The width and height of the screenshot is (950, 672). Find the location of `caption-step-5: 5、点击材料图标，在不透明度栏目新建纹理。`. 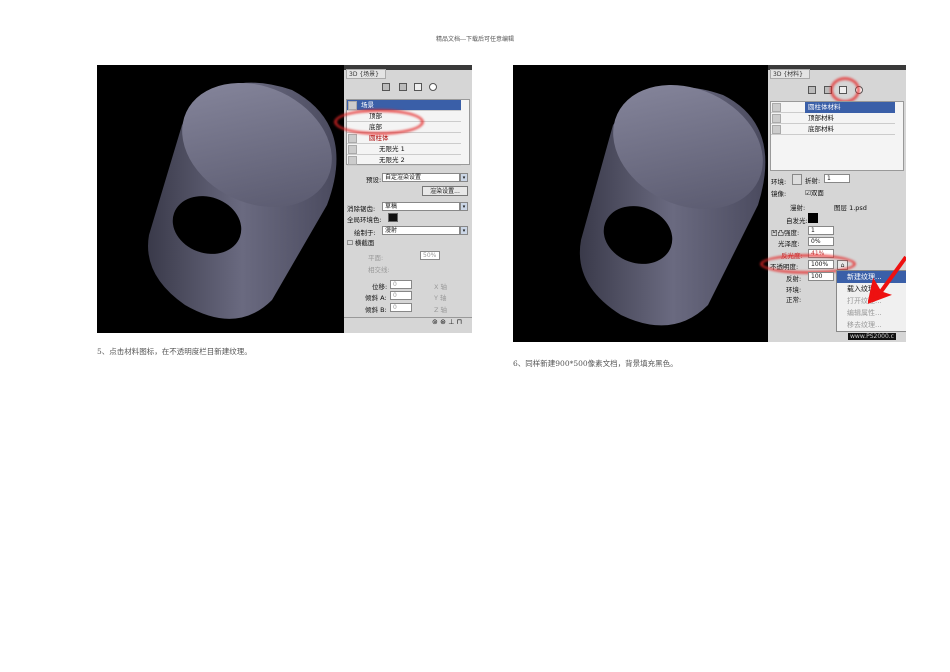

caption-step-5: 5、点击材料图标，在不透明度栏目新建纹理。 is located at coordinates (174, 351).